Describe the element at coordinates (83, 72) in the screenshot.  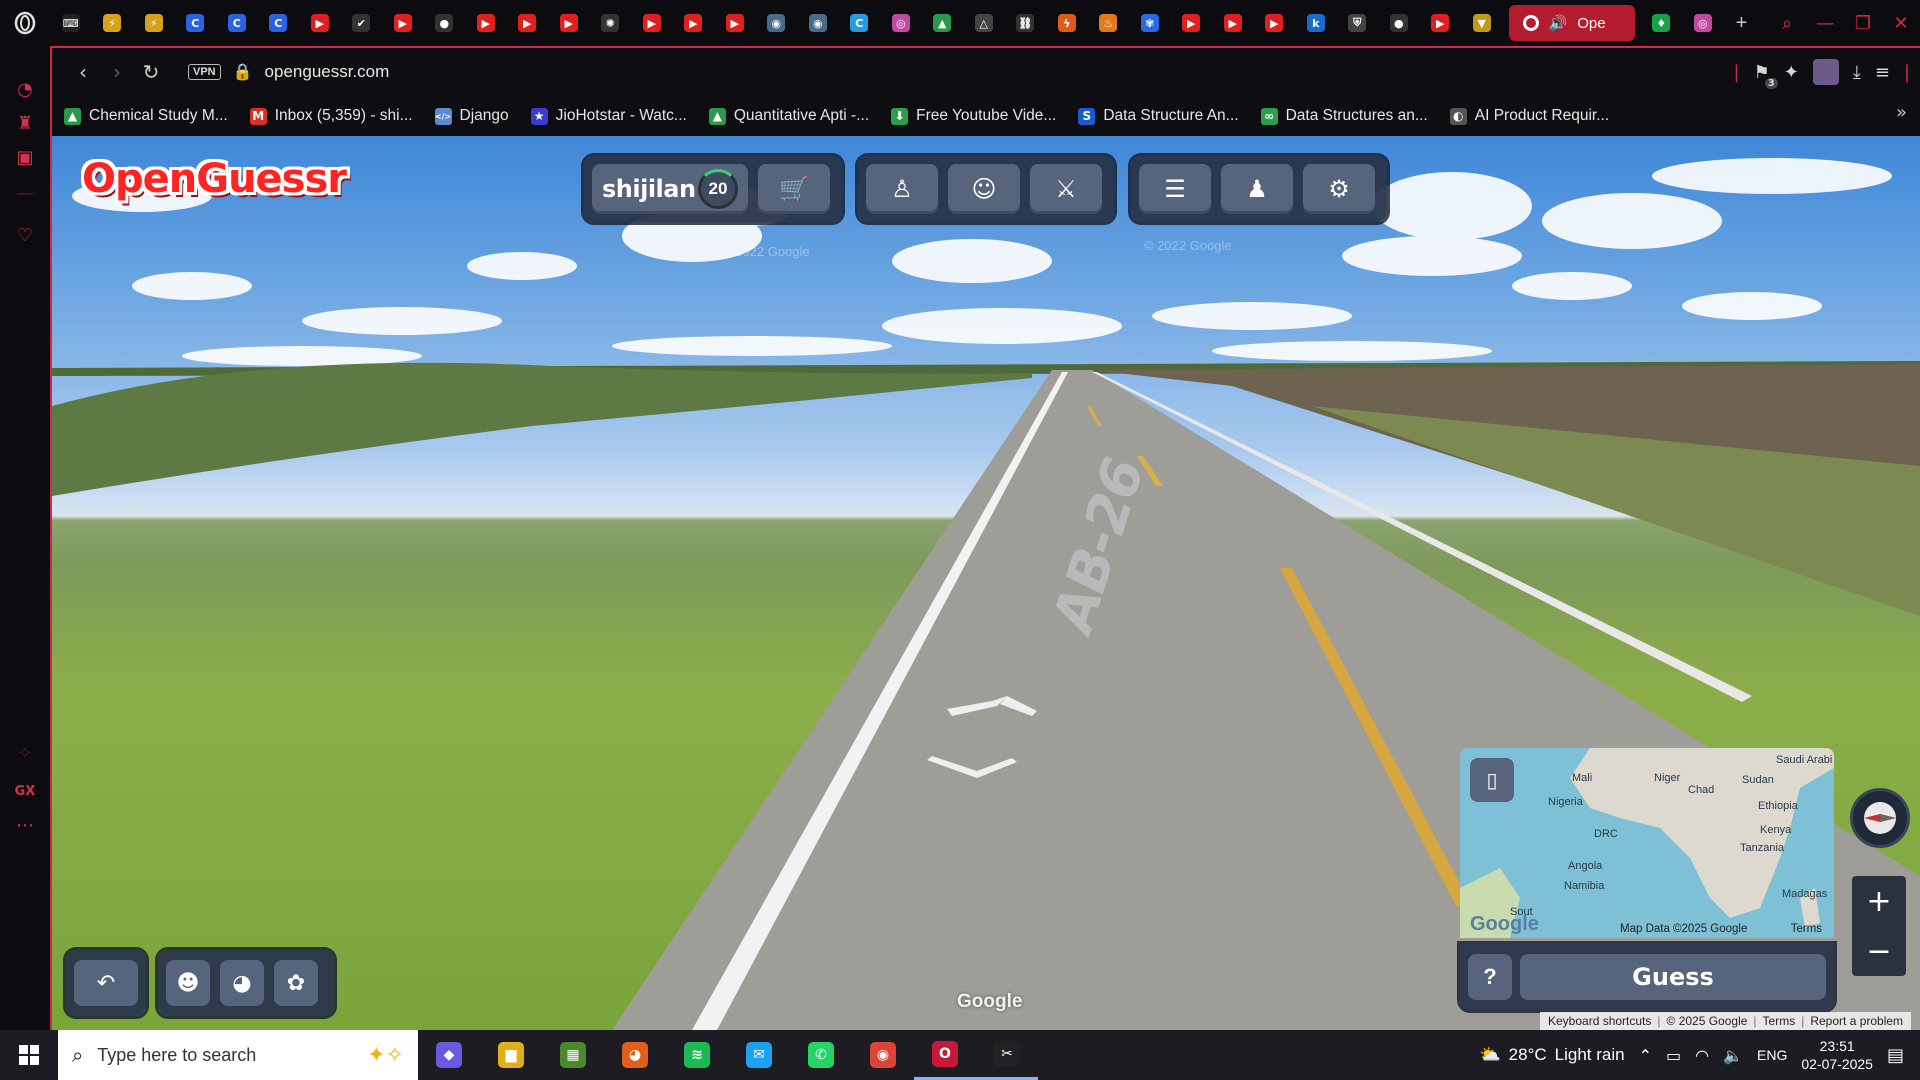
I see `back-arrow-icon: ‹` at that location.